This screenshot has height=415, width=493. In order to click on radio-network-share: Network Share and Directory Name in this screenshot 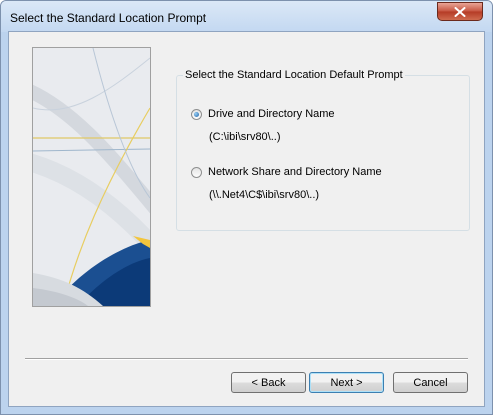, I will do `click(286, 172)`.